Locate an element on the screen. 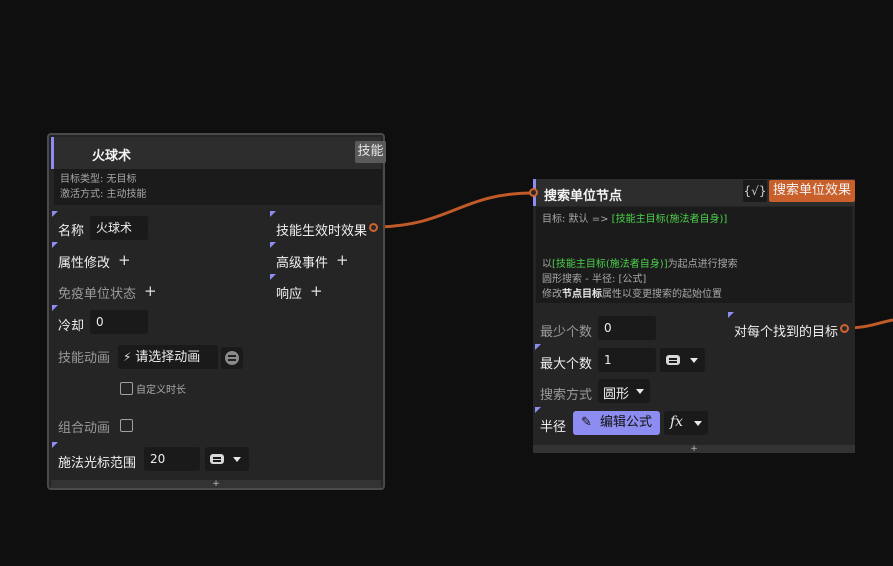  formula-badge-icon: {√} is located at coordinates (755, 191).